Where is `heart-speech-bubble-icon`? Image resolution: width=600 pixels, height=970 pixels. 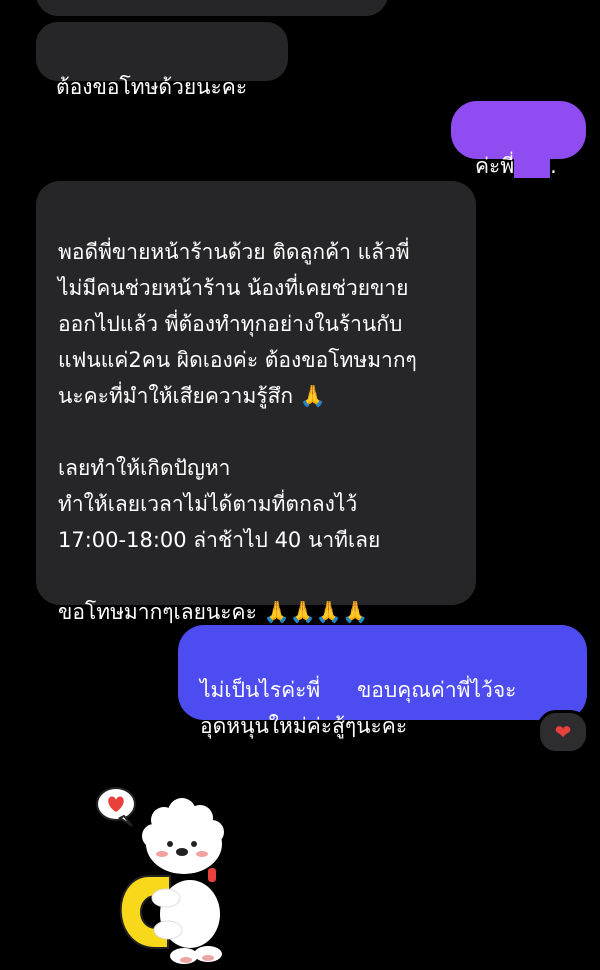 heart-speech-bubble-icon is located at coordinates (116, 807).